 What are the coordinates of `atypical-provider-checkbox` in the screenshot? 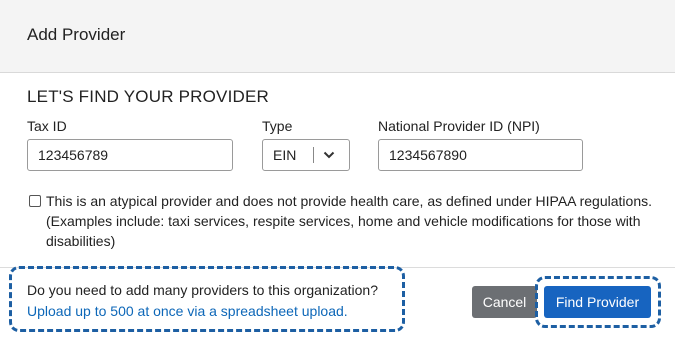 It's located at (35, 201).